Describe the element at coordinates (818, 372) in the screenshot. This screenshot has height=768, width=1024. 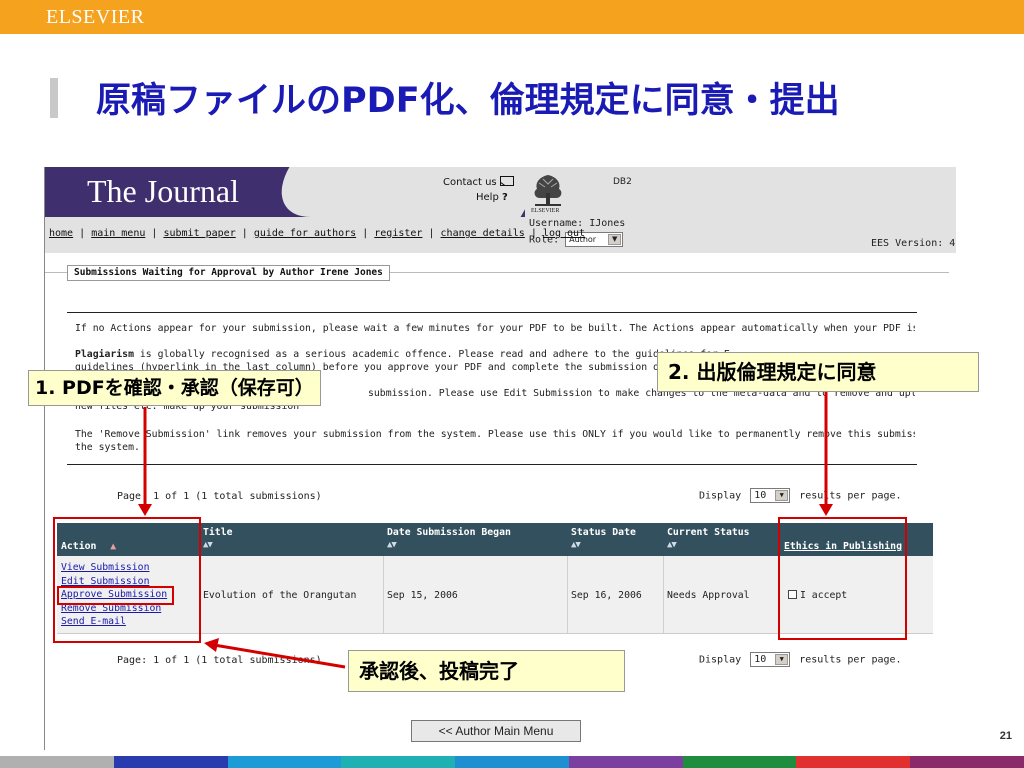
I see `callout-step2: 2. 出版倫理規定に同意` at that location.